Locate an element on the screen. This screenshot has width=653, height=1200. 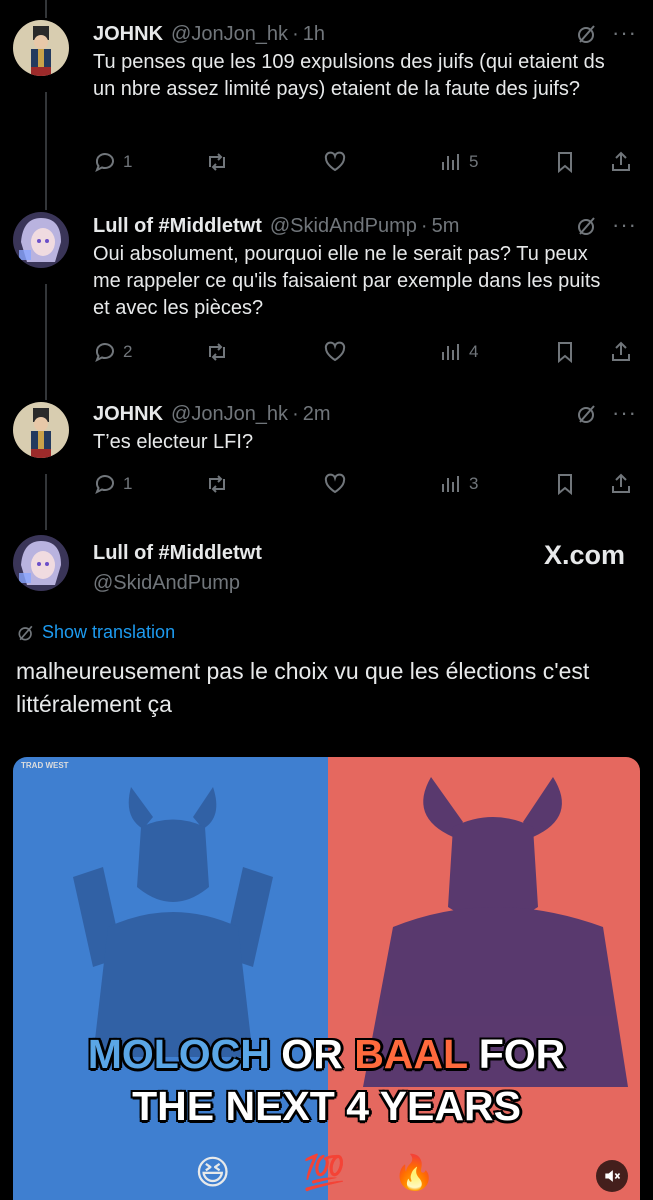
hundred-emoji: 💯 is located at coordinates (324, 1173).